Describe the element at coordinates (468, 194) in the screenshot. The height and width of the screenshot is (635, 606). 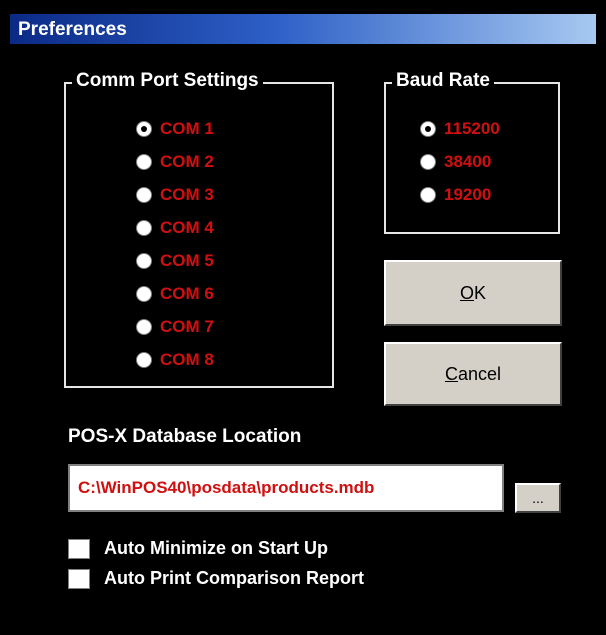
I see `radio-label: 19200` at that location.